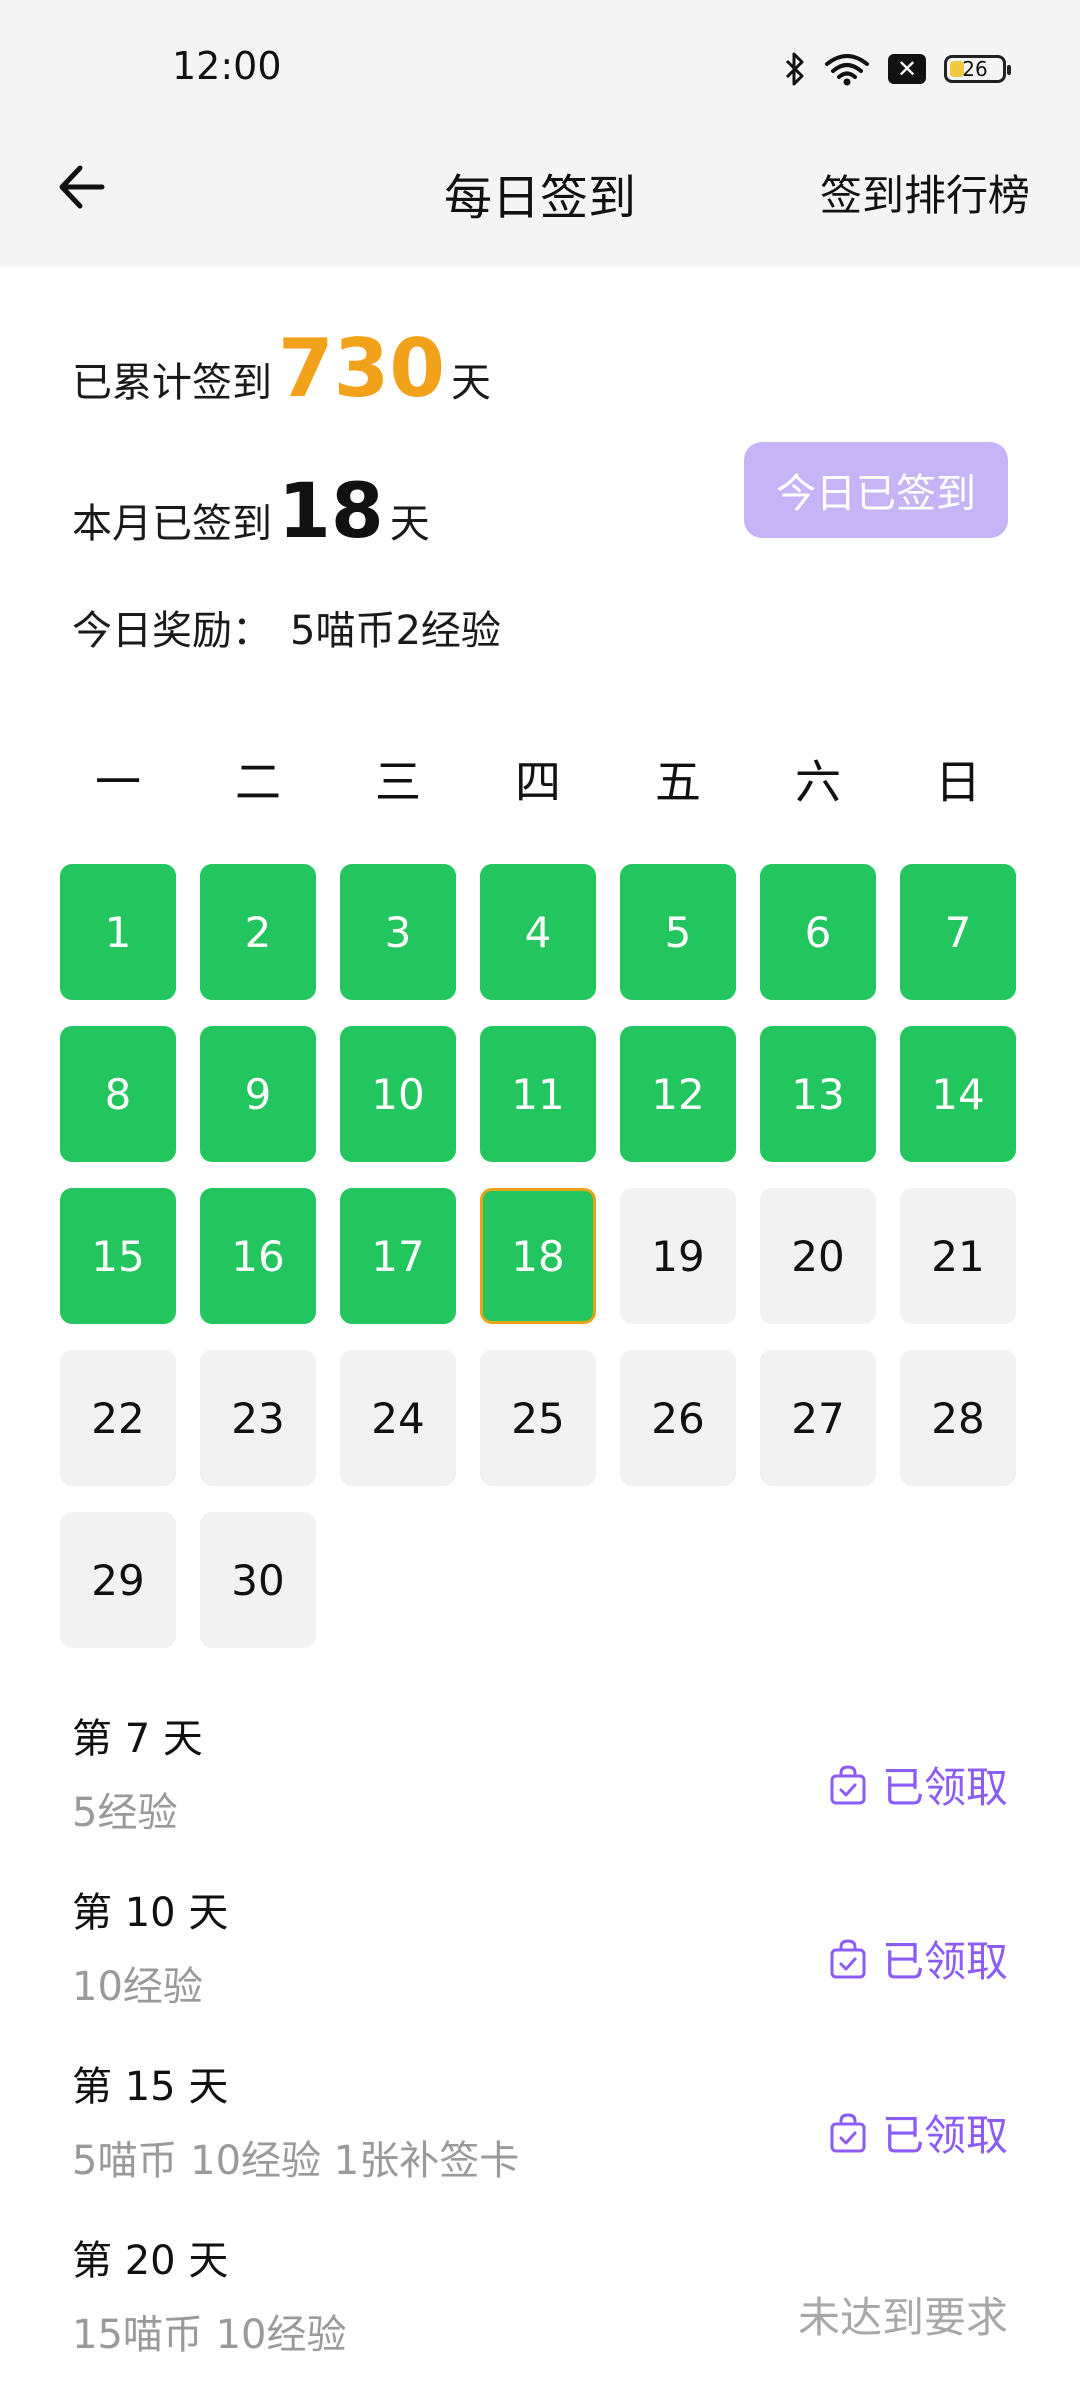 The width and height of the screenshot is (1080, 2402). I want to click on today-reward-line: 今日奖励： 5喵币2经验, so click(286, 627).